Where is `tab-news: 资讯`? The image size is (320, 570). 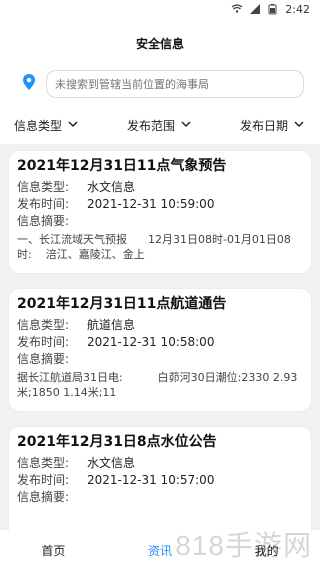 tab-news: 资讯 is located at coordinates (160, 550).